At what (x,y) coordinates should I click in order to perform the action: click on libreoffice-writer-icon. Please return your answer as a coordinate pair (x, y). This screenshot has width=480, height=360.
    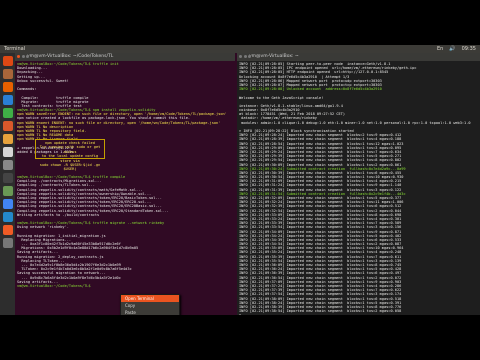
    Looking at the image, I should click on (7, 100).